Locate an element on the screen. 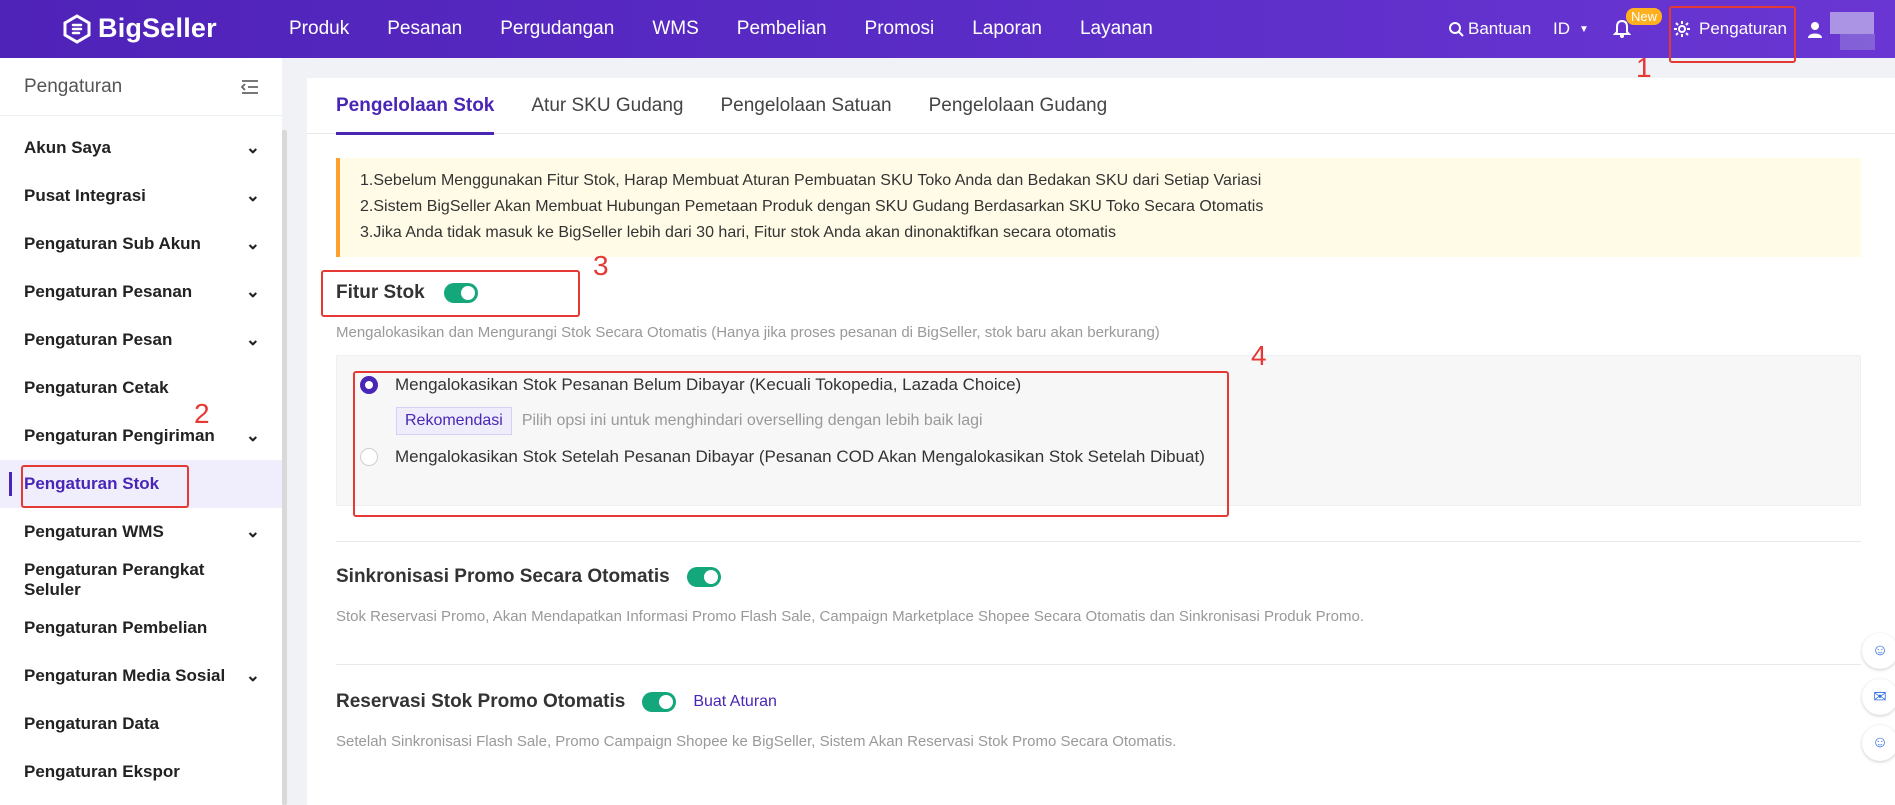 The width and height of the screenshot is (1895, 805). sidebar-item-label: Pengaturan Media Sosial is located at coordinates (125, 675).